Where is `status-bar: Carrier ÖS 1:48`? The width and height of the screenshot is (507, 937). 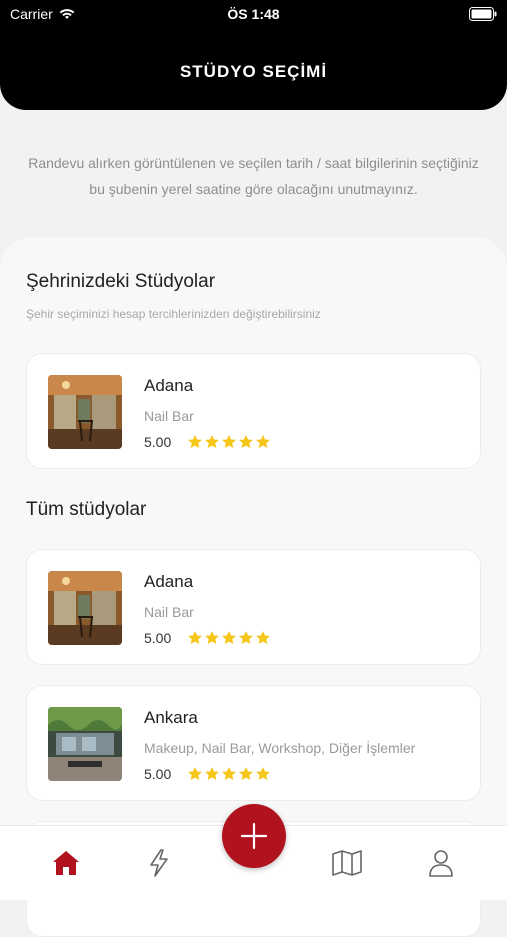 status-bar: Carrier ÖS 1:48 is located at coordinates (253, 15).